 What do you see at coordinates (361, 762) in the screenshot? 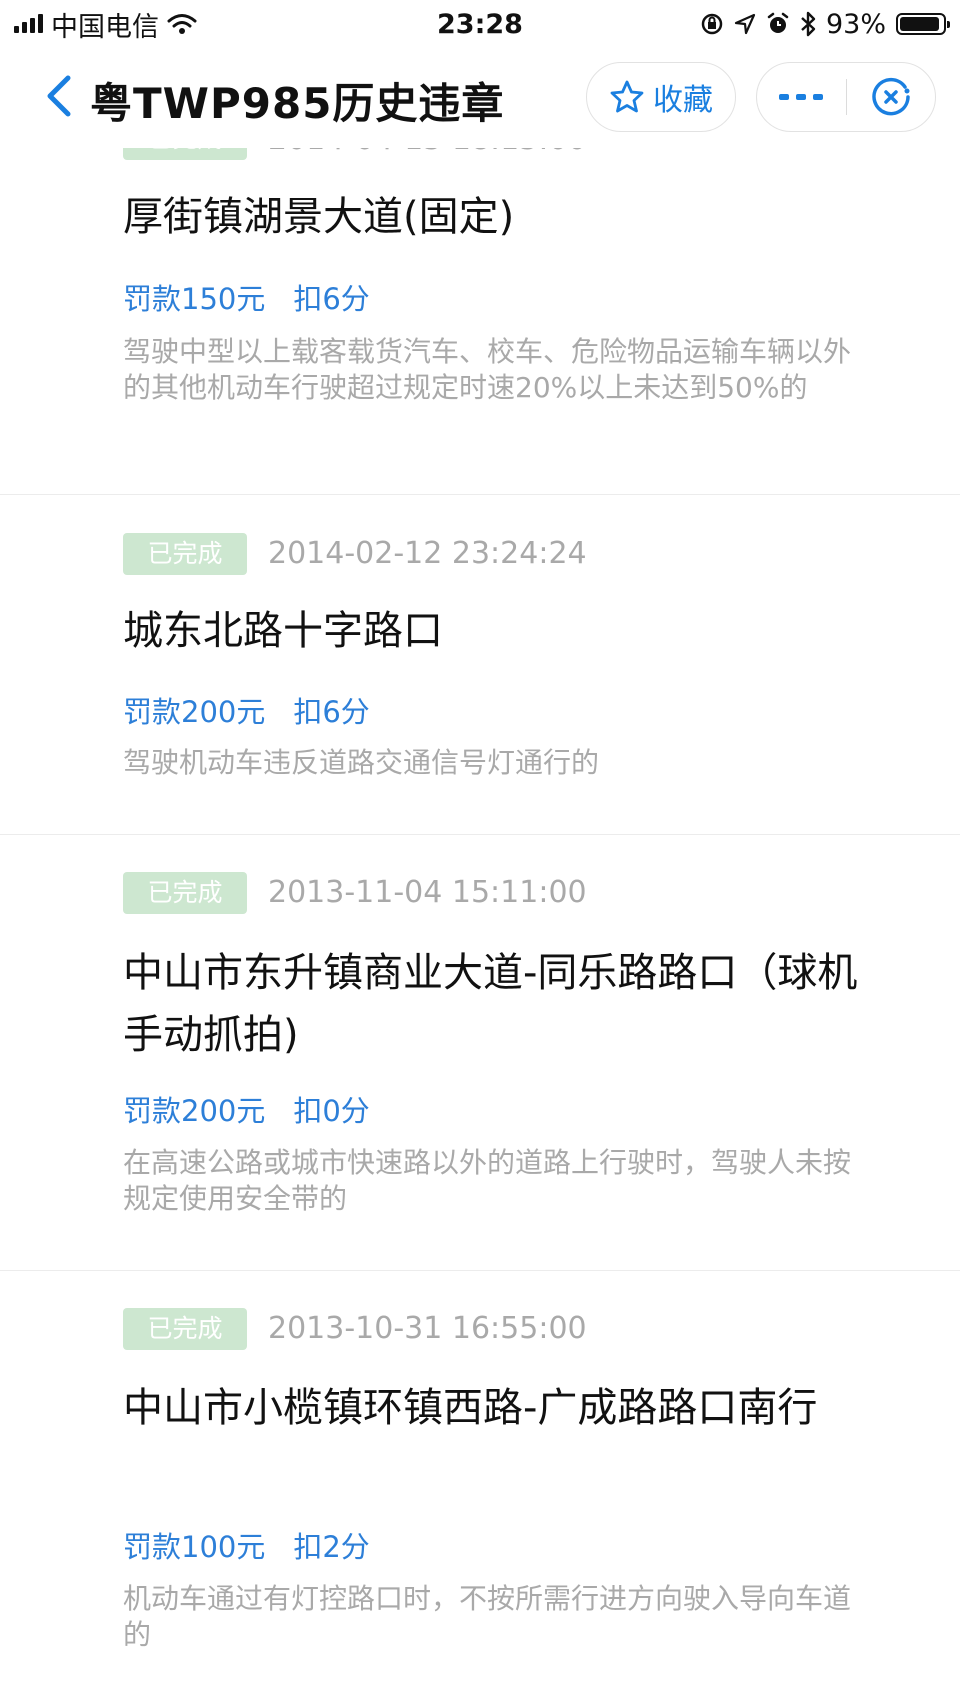
I see `violation-description: 驾驶机动车违反道路交通信号灯通行的` at bounding box center [361, 762].